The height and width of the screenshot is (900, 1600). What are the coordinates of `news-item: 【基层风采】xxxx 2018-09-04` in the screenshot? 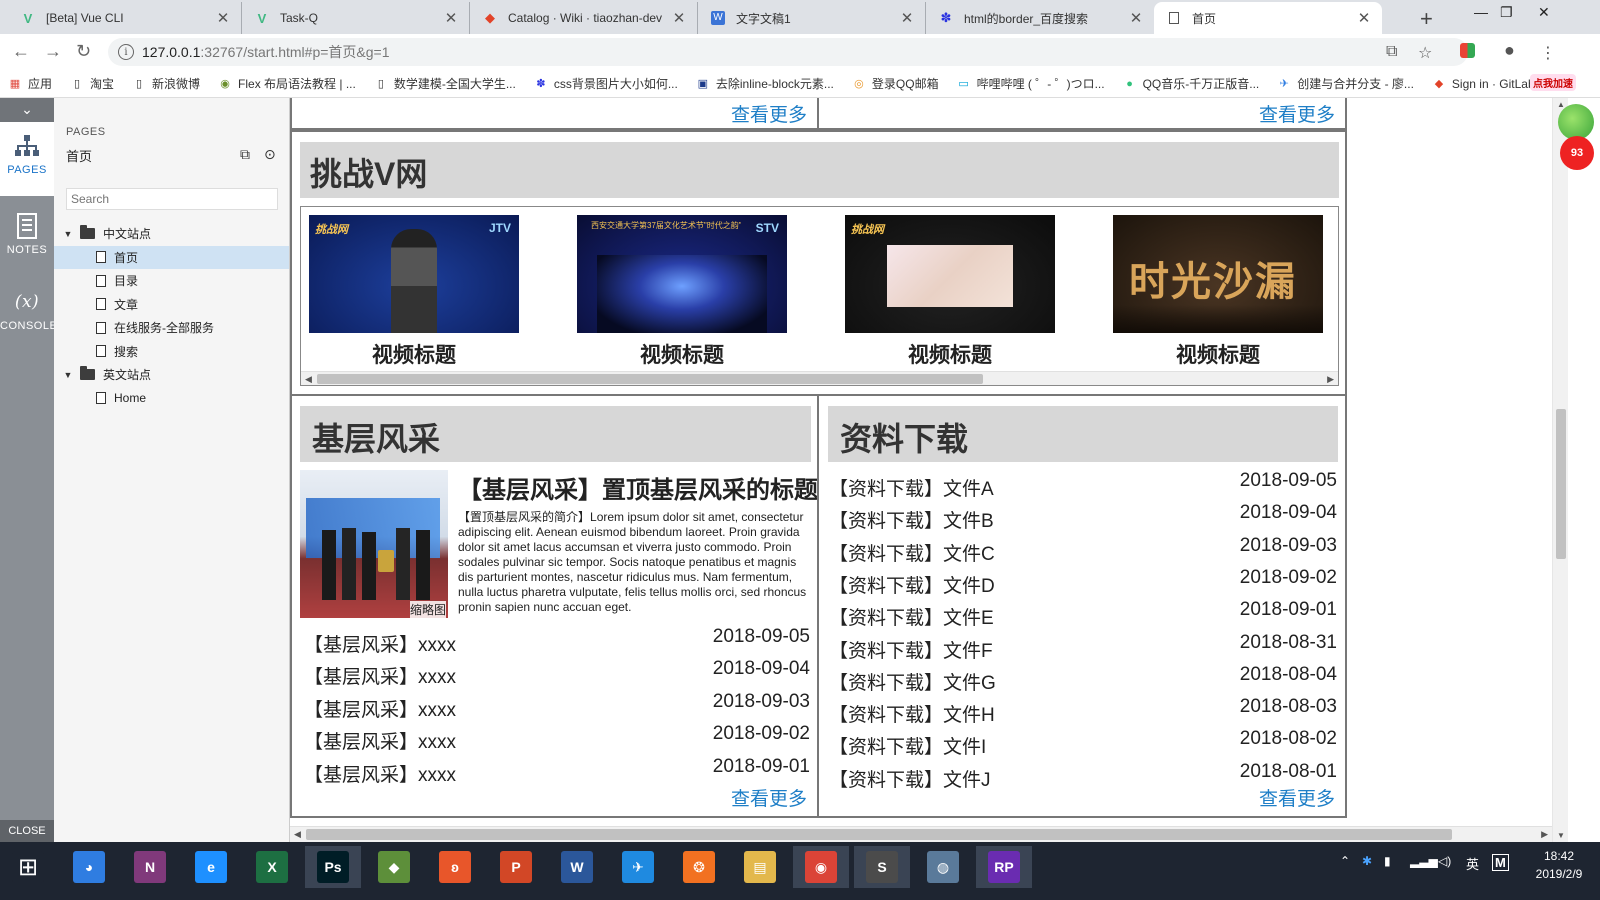 It's located at (557, 673).